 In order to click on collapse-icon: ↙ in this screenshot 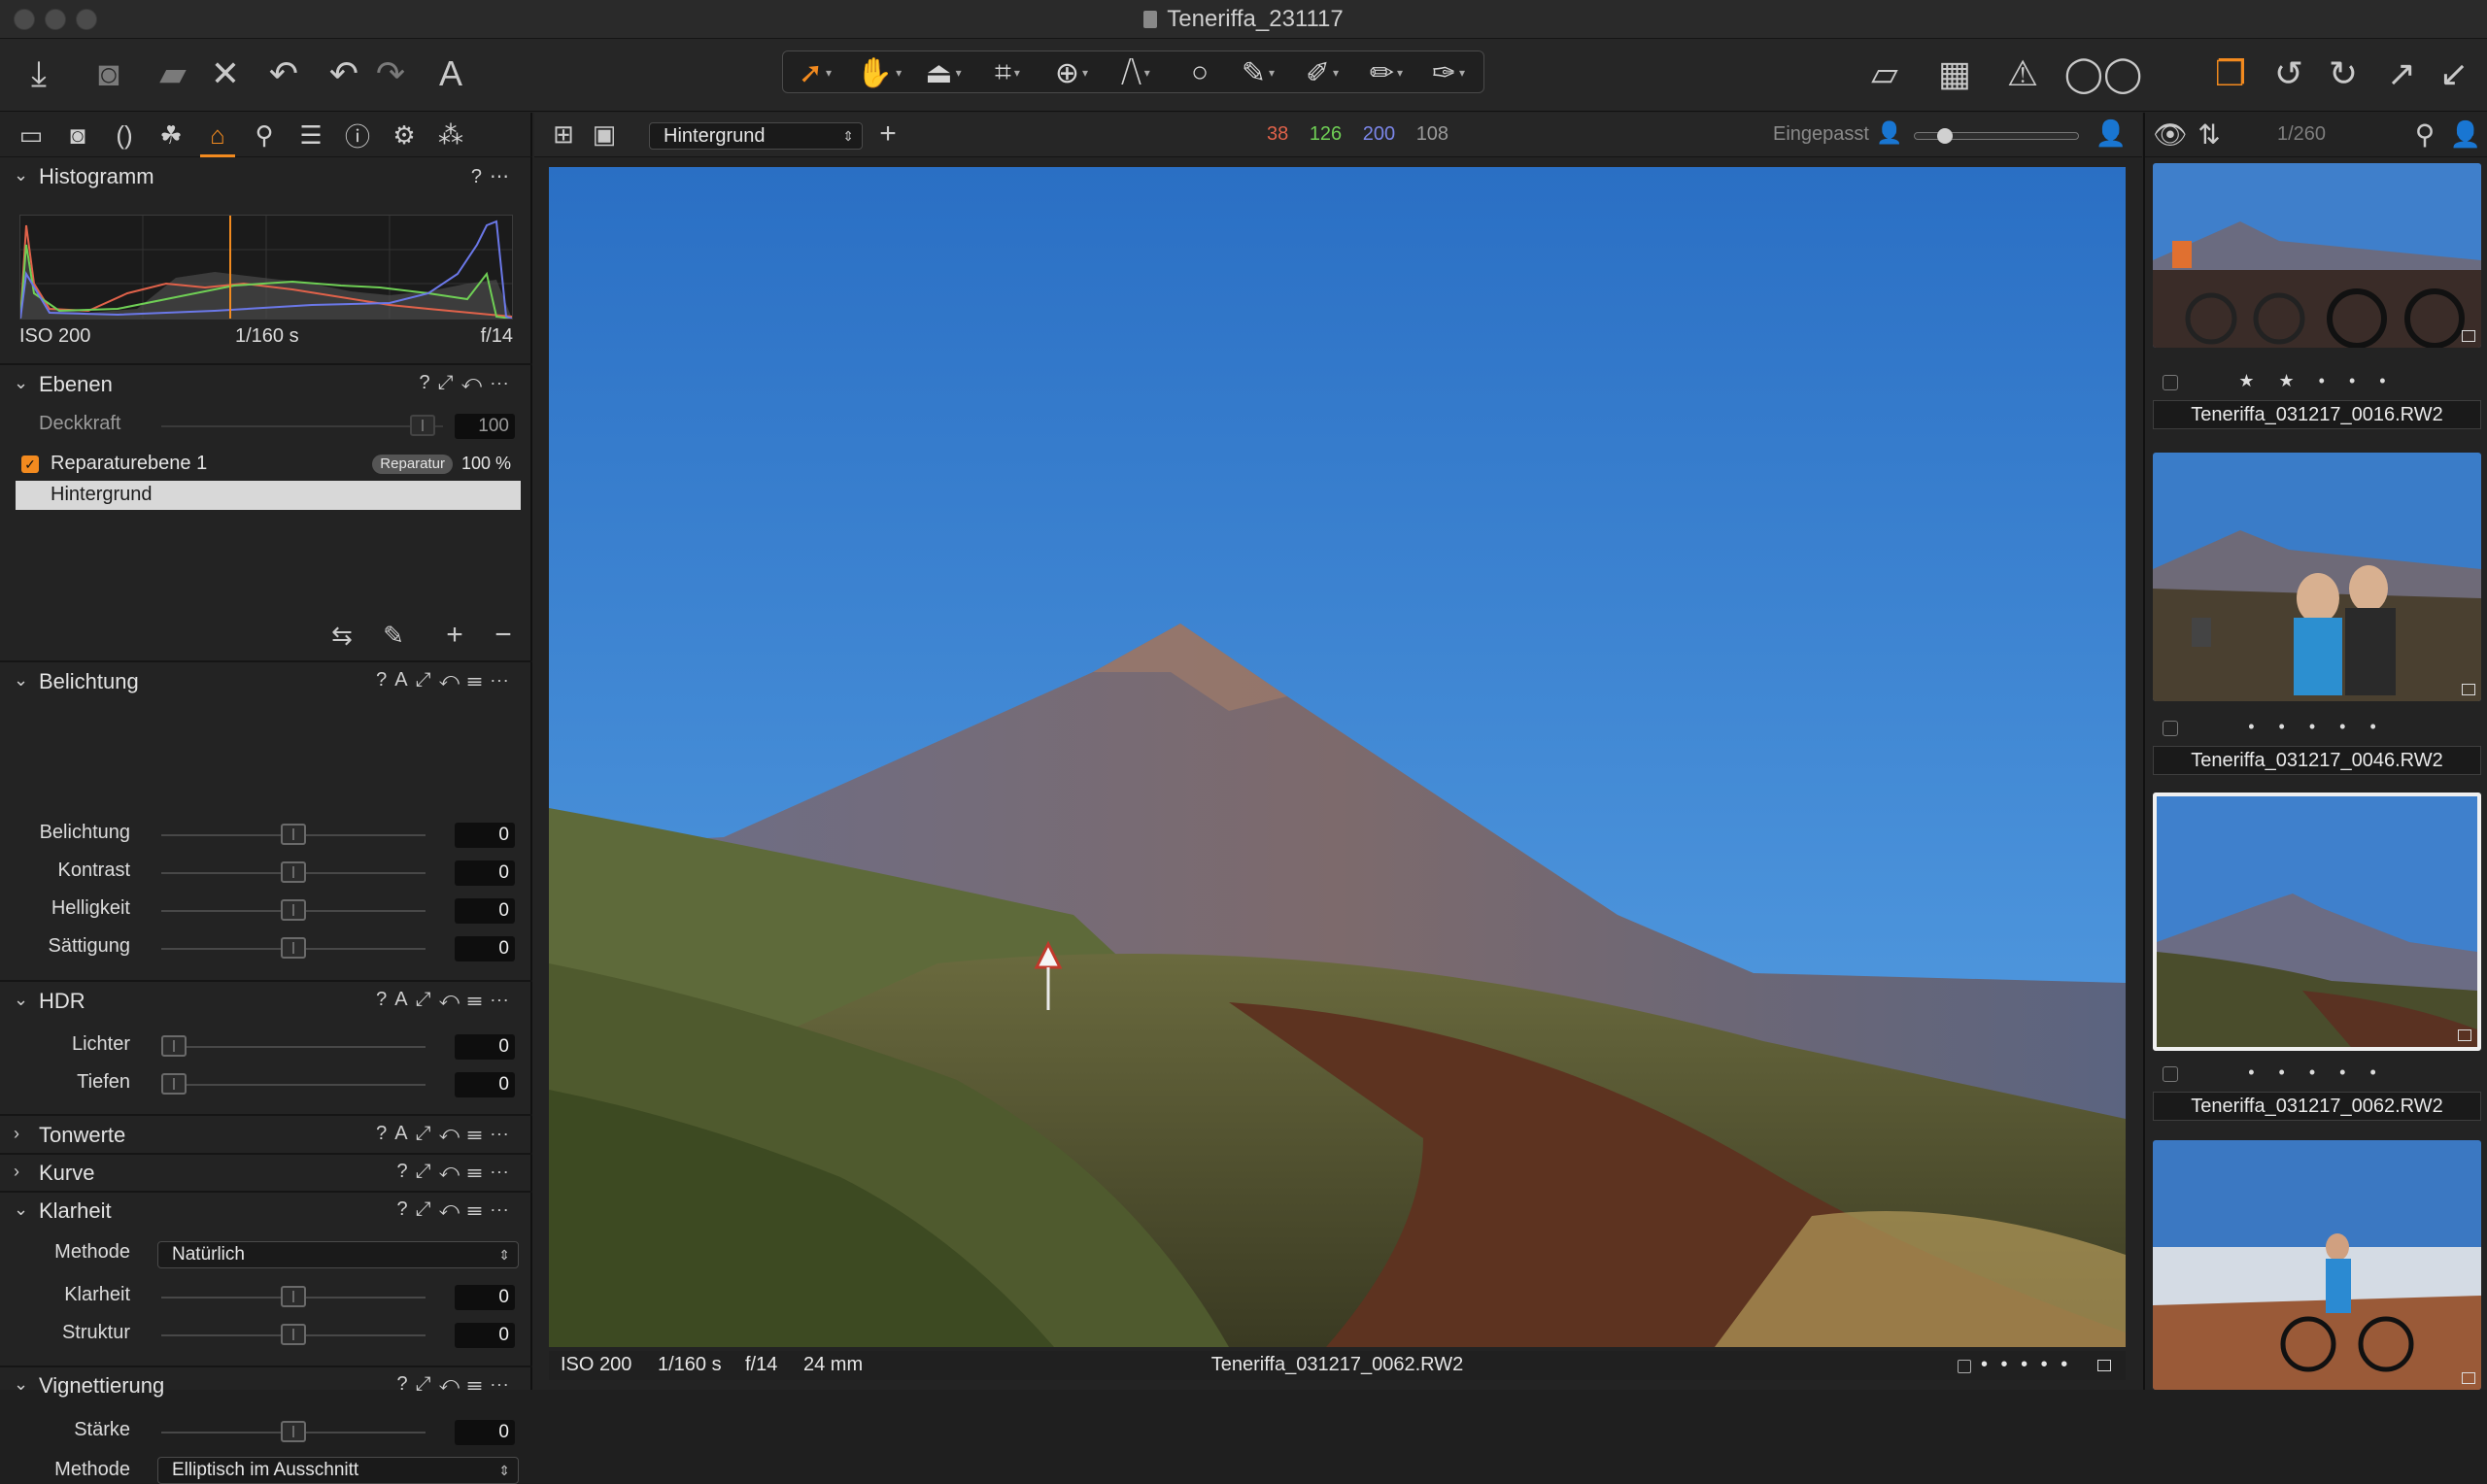, I will do `click(2454, 74)`.